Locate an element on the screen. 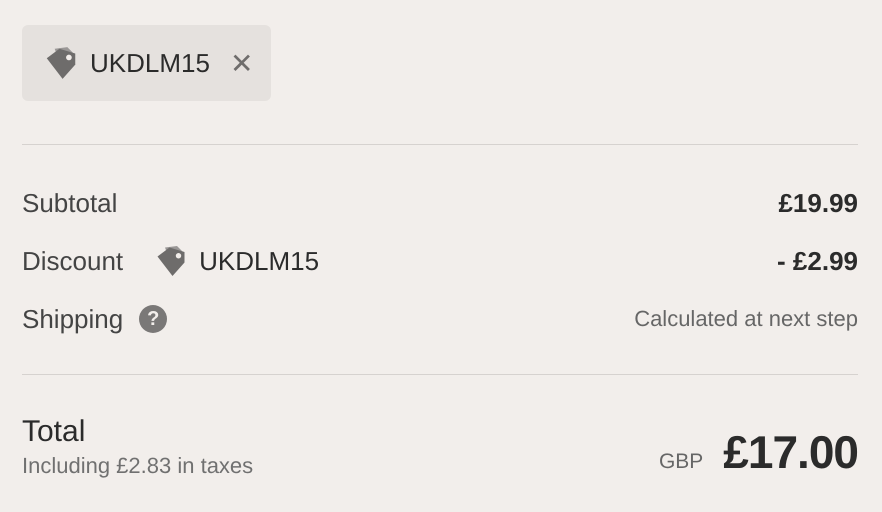  total-label: Total is located at coordinates (54, 432).